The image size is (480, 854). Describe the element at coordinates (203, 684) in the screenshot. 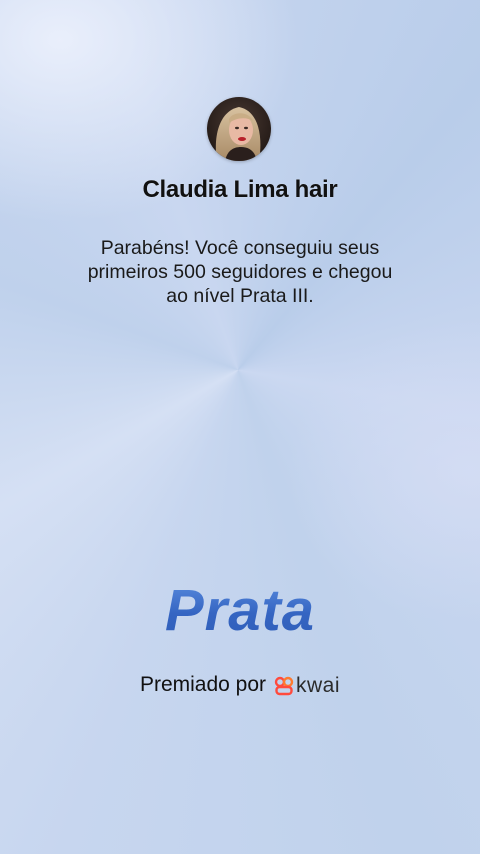

I see `awarded-by-label: Premiado por` at that location.